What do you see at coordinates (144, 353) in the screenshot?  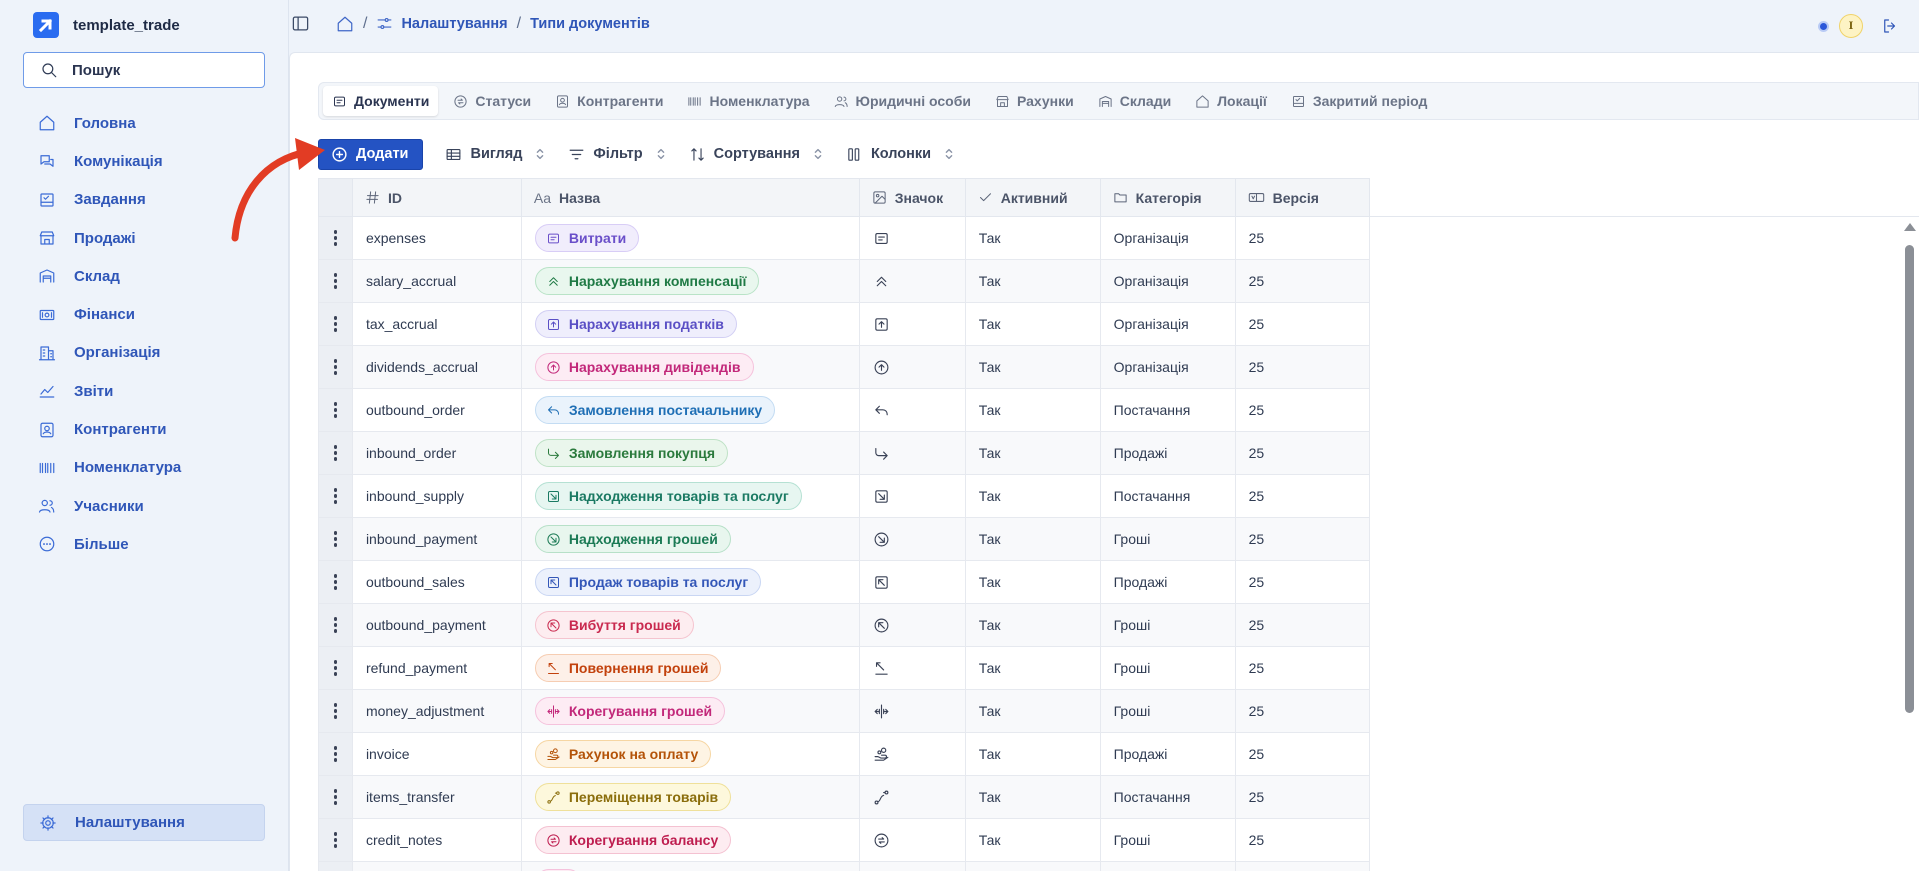 I see `sidebar-item-6: Організація` at bounding box center [144, 353].